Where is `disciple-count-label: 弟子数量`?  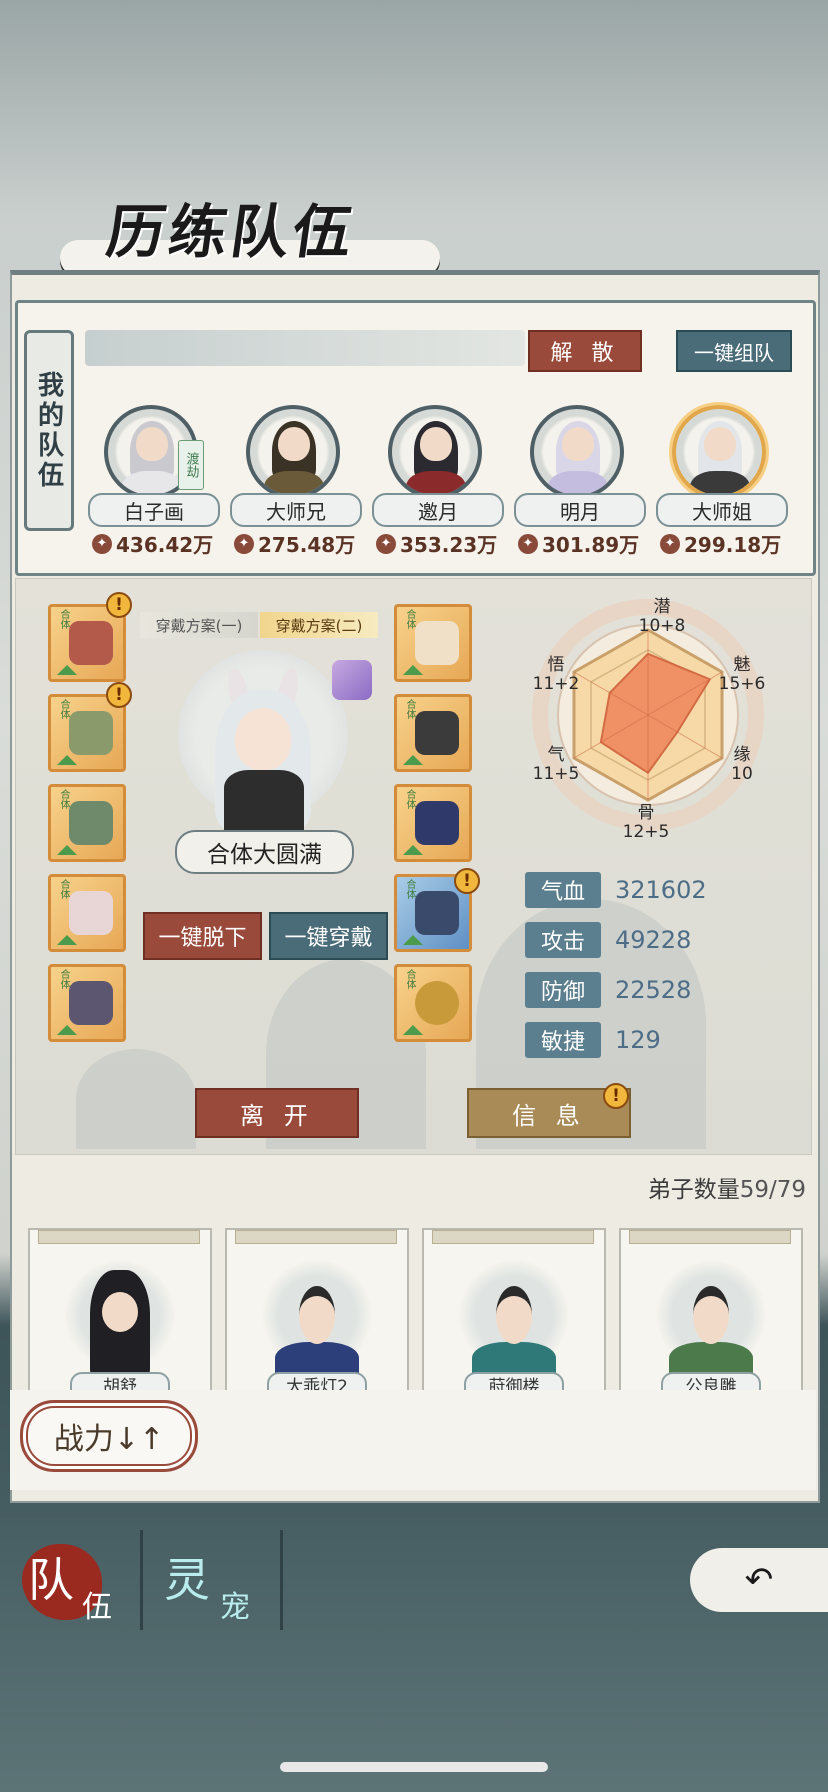 disciple-count-label: 弟子数量 is located at coordinates (693, 1190).